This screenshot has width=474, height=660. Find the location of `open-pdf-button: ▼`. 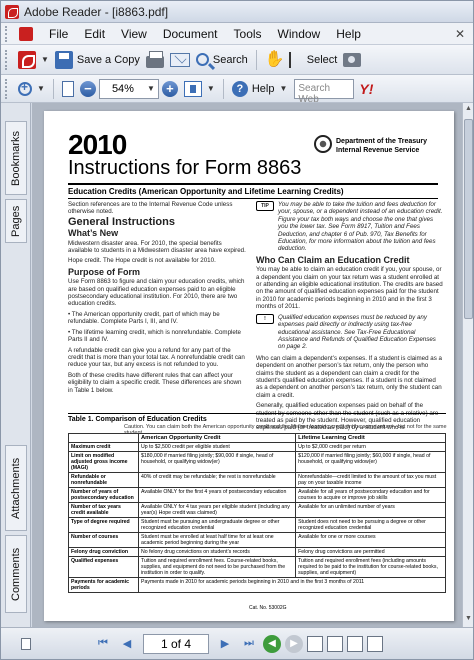

open-pdf-button: ▼ is located at coordinates (33, 60).